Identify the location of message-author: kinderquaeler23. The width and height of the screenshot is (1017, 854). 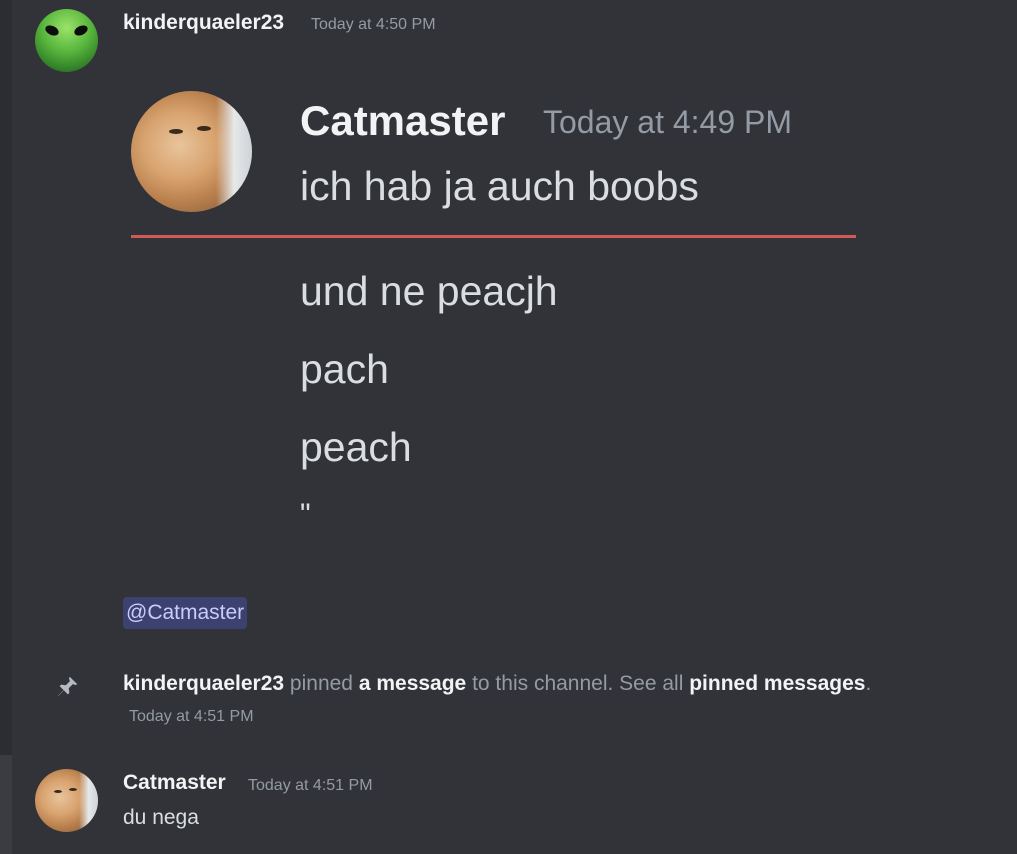
(203, 23).